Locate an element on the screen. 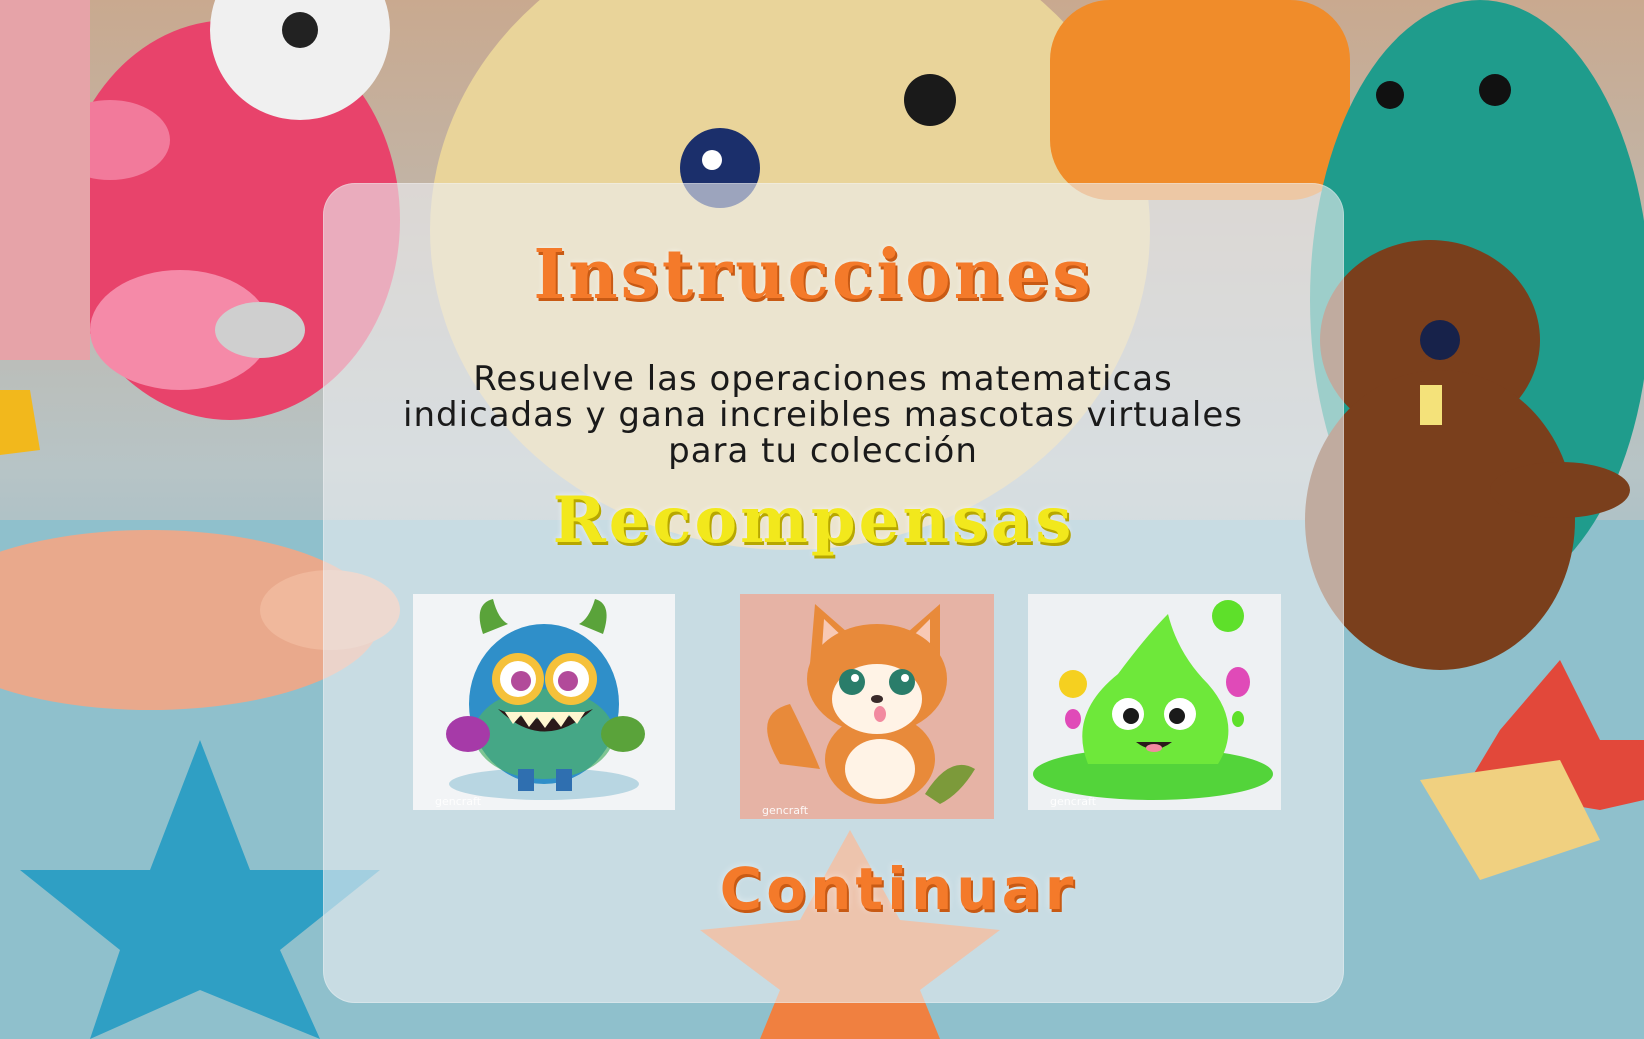  watermark-3: gencraft is located at coordinates (1073, 801).